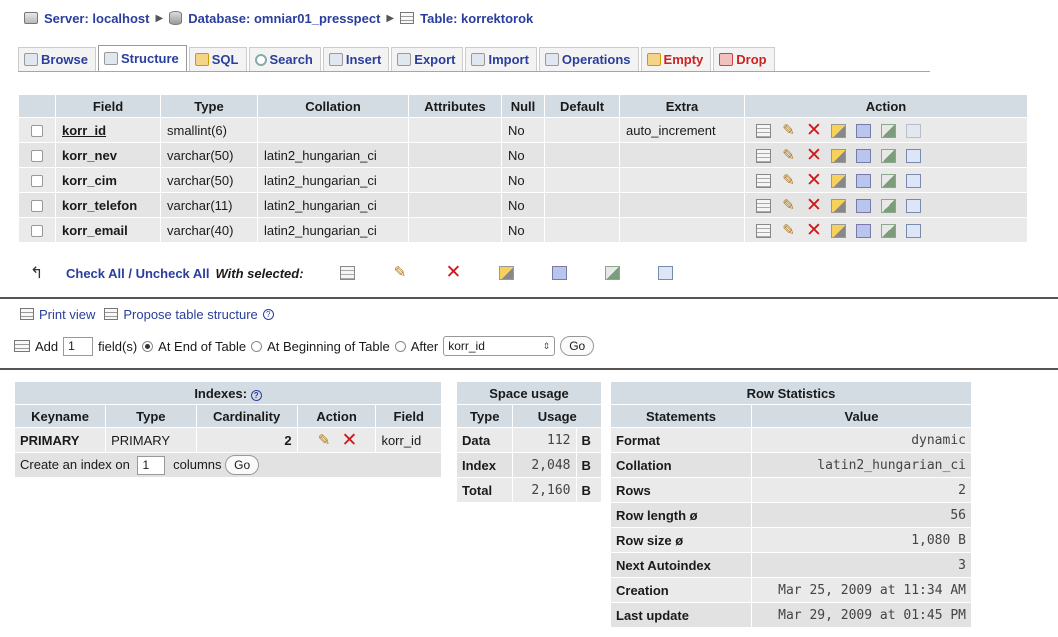 The width and height of the screenshot is (1058, 637). Describe the element at coordinates (246, 440) in the screenshot. I see `index-cardinality: 2` at that location.